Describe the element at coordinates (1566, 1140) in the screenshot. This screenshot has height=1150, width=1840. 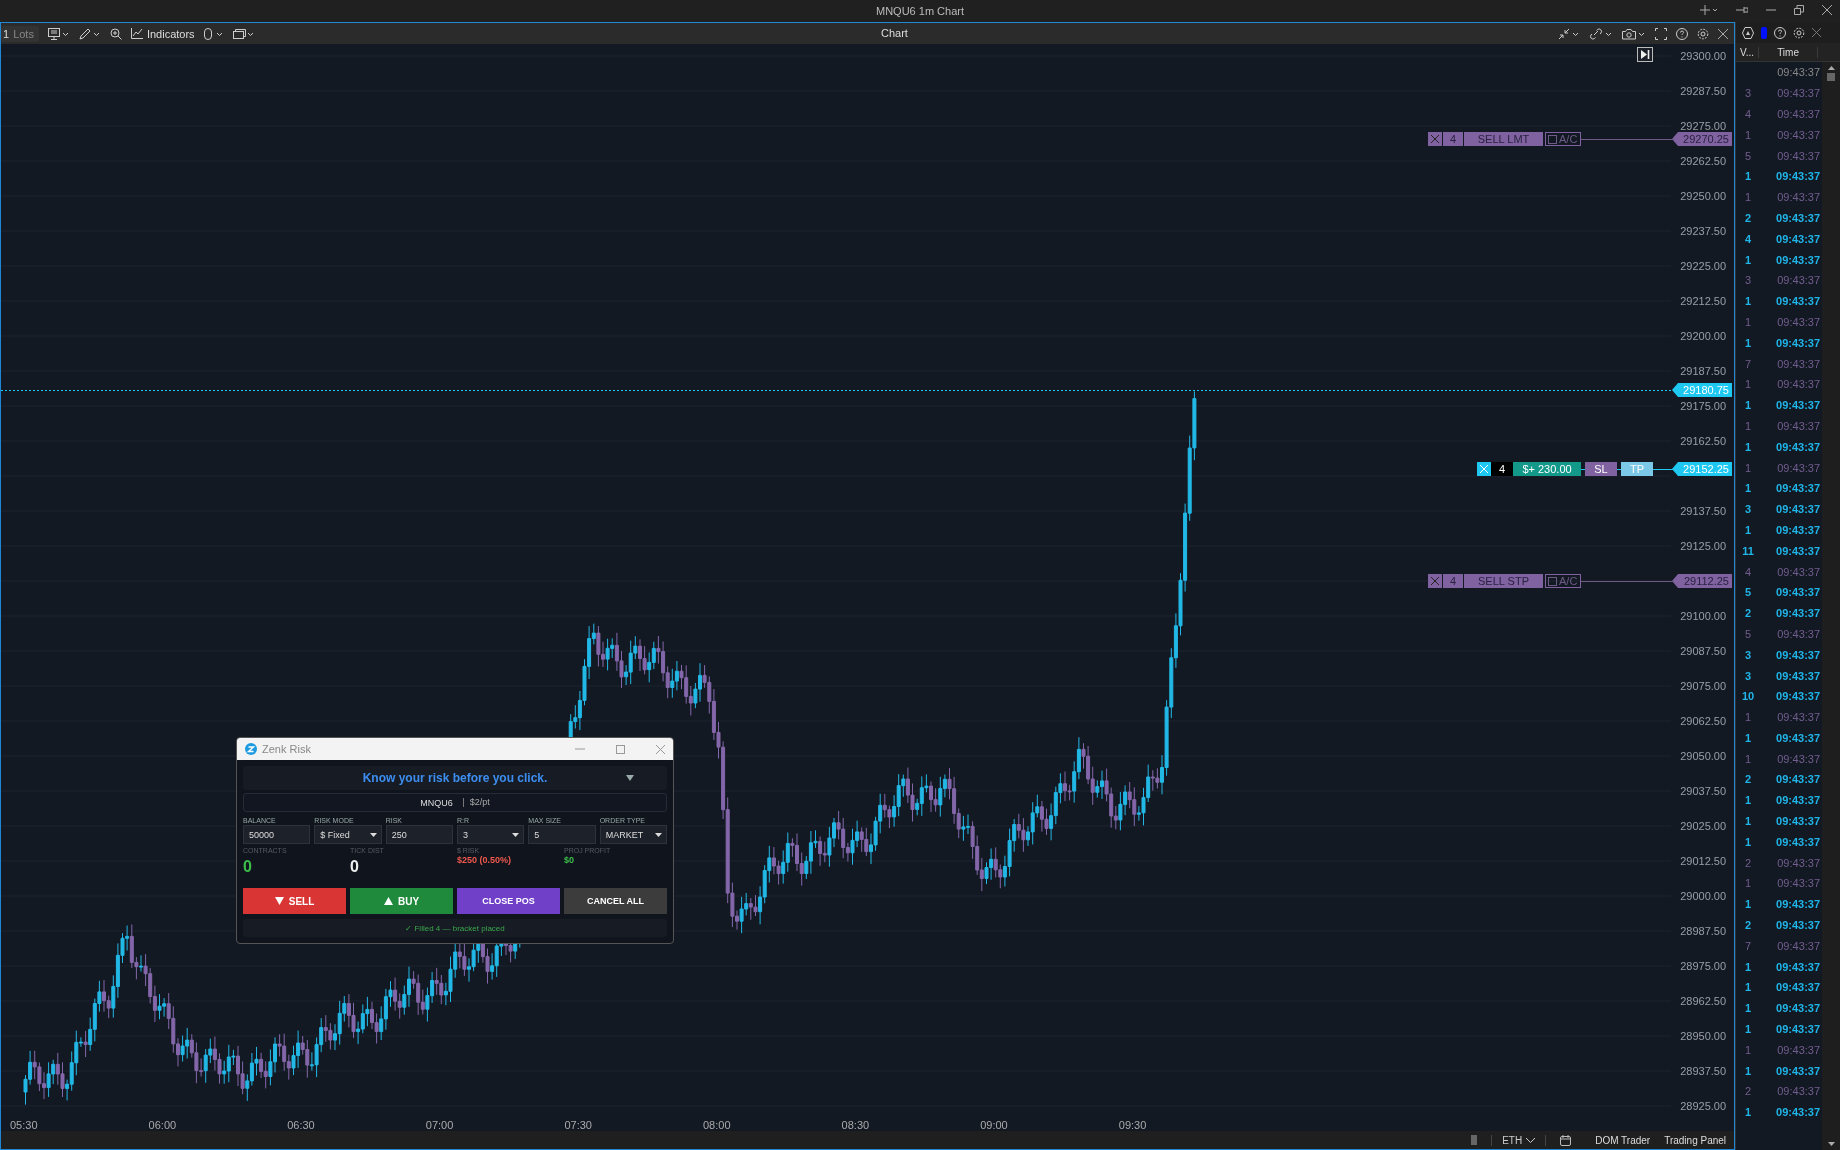
I see `calendar-icon` at that location.